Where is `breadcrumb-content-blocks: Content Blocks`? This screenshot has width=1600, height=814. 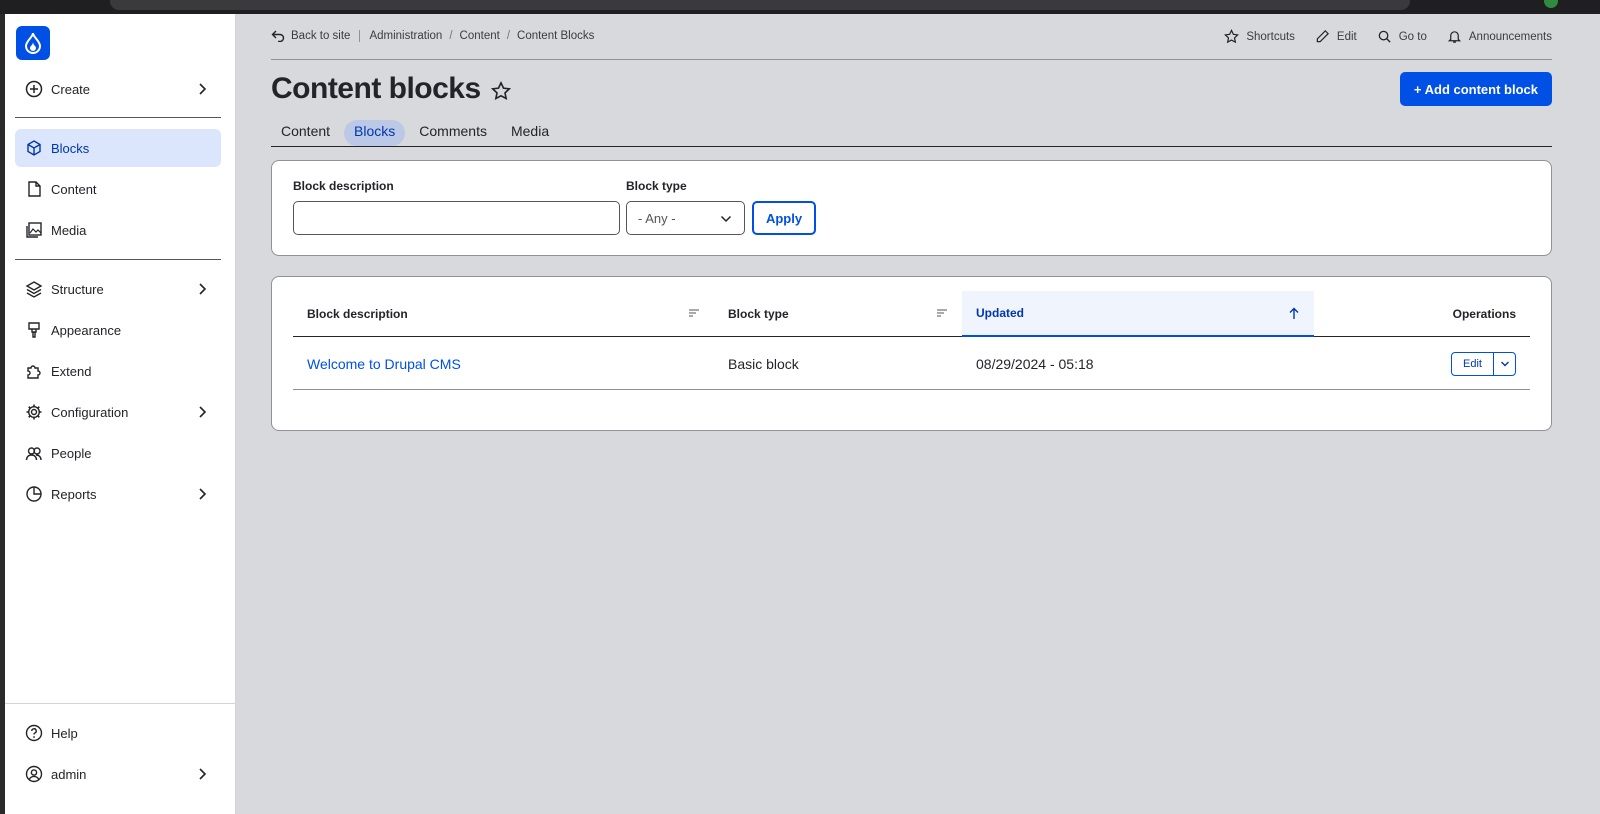
breadcrumb-content-blocks: Content Blocks is located at coordinates (555, 36).